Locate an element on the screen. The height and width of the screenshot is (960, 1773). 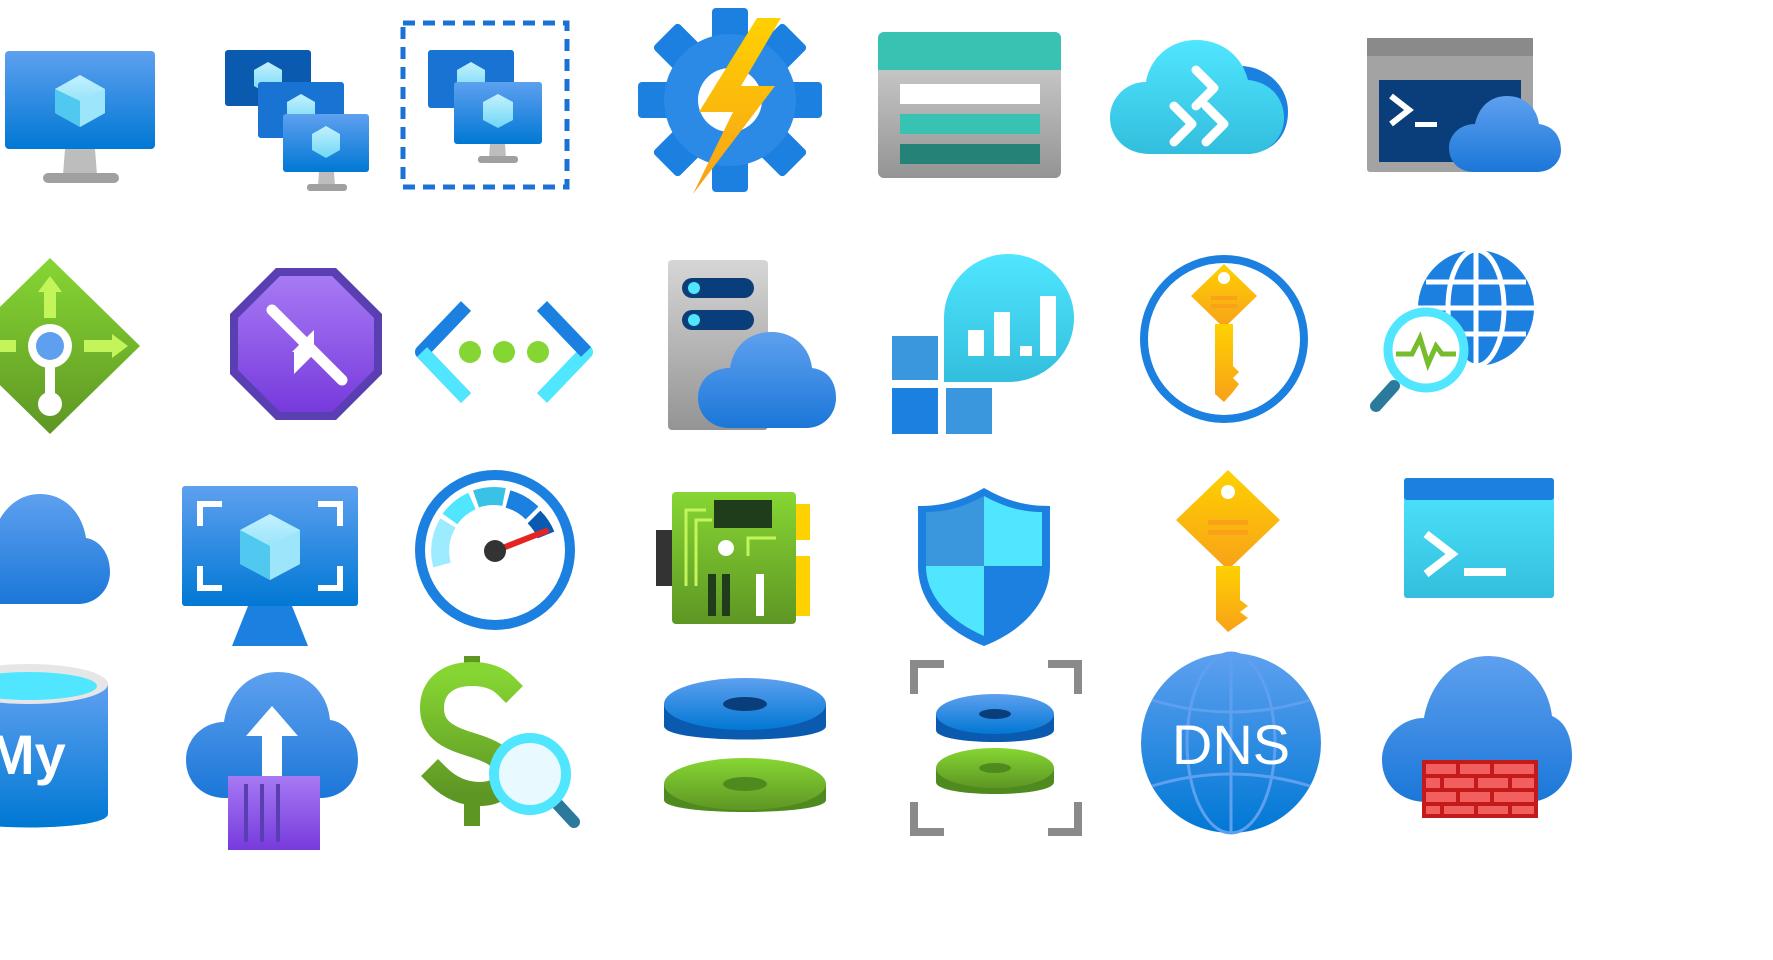
disks-icon is located at coordinates (745, 754).